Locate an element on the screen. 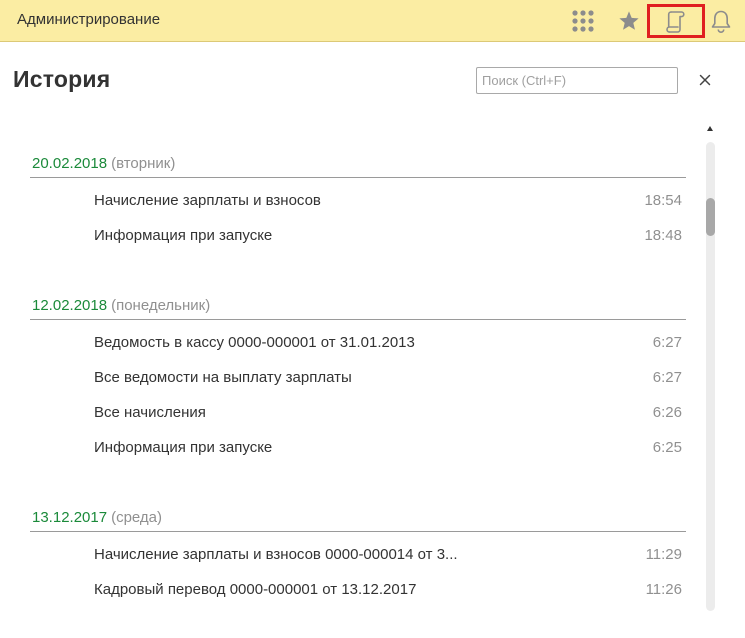  top-bar: Администрирование is located at coordinates (372, 21).